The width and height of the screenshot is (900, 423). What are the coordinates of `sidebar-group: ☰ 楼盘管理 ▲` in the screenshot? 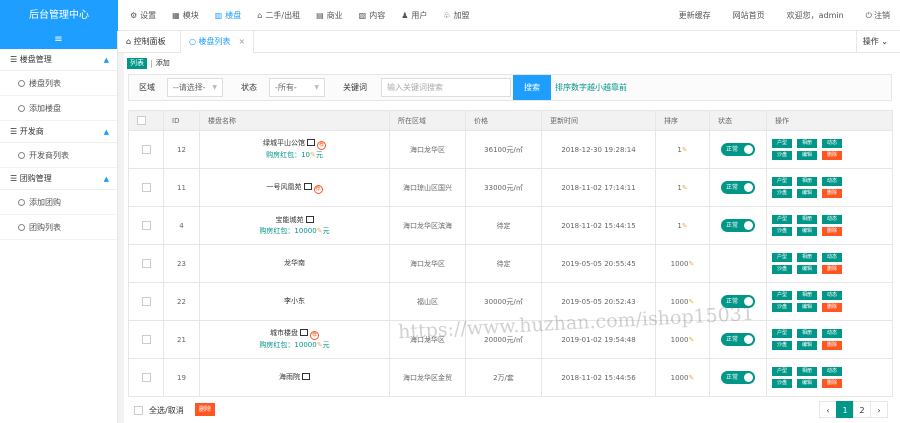 It's located at (58, 60).